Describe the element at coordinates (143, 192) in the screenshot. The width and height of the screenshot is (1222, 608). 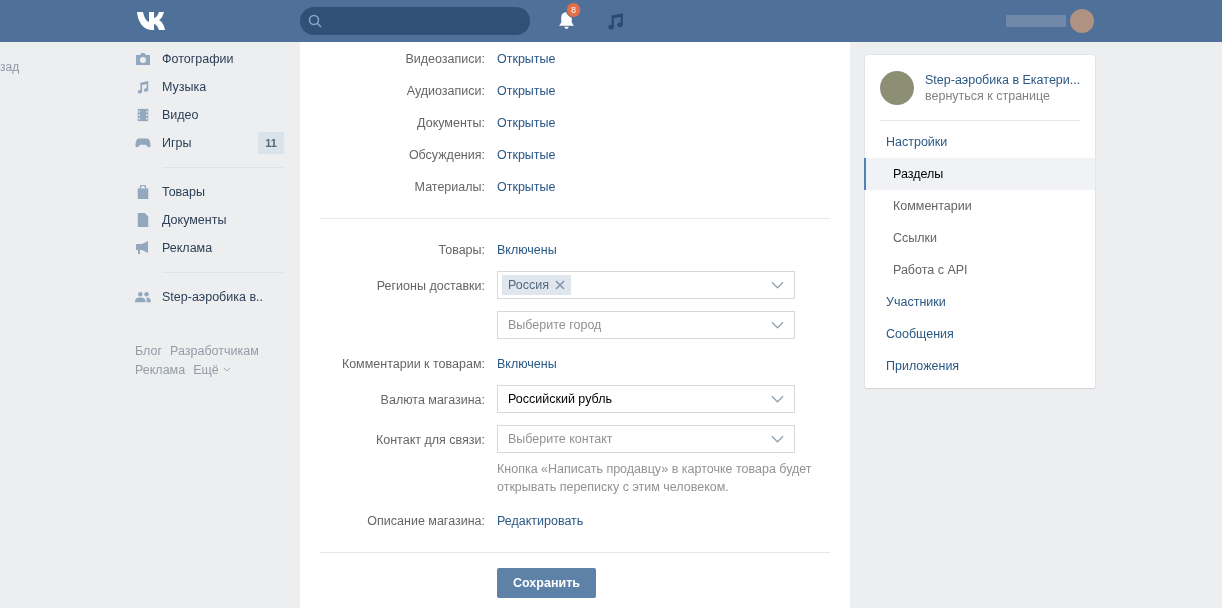
I see `bag-icon` at that location.